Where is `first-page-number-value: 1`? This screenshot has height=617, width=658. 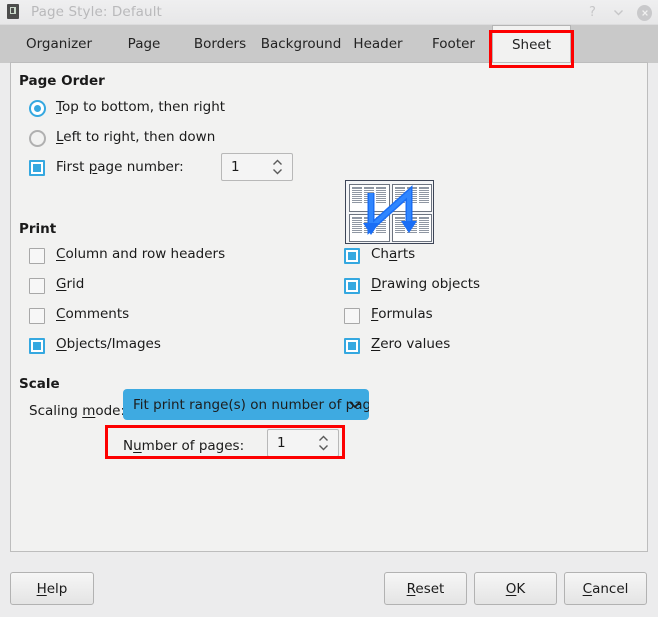
first-page-number-value: 1 is located at coordinates (235, 167).